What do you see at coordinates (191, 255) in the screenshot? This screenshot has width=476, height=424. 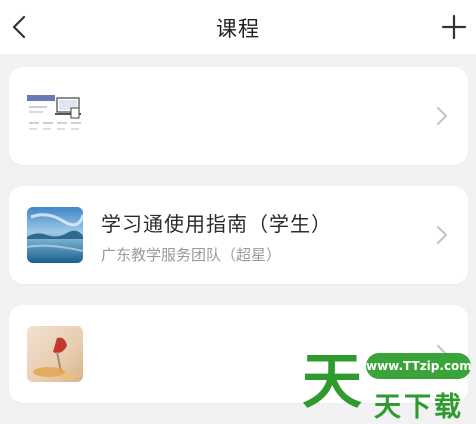 I see `course-subtitle: 广东教学服务团队（超星）` at bounding box center [191, 255].